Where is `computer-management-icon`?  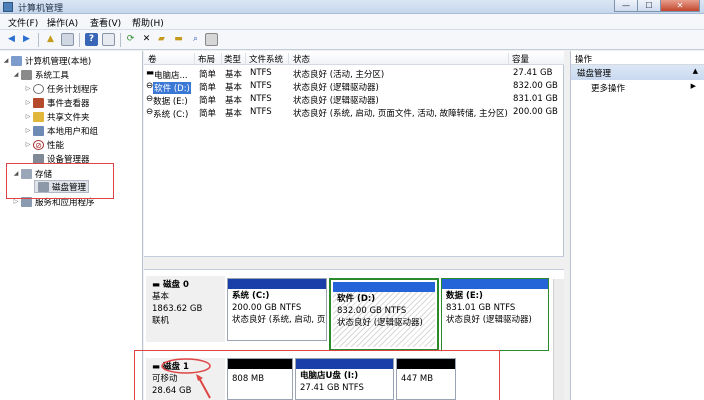 computer-management-icon is located at coordinates (8, 7).